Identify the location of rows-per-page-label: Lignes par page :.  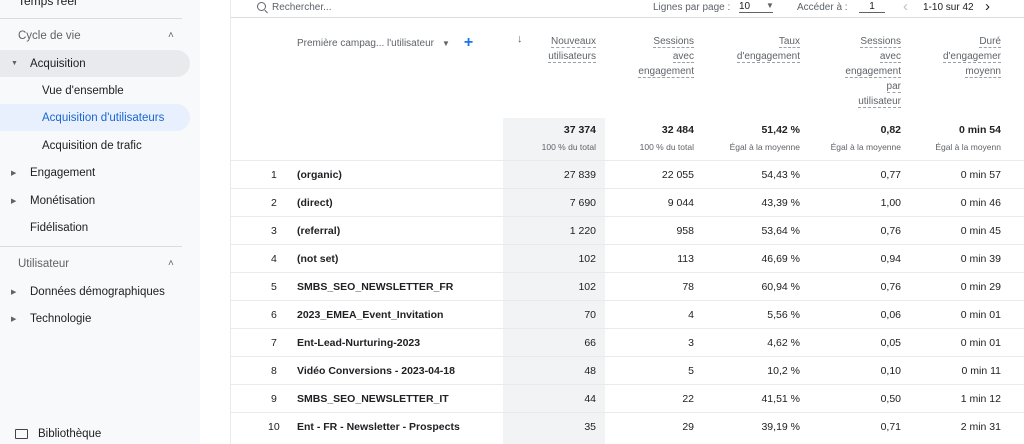
(692, 7).